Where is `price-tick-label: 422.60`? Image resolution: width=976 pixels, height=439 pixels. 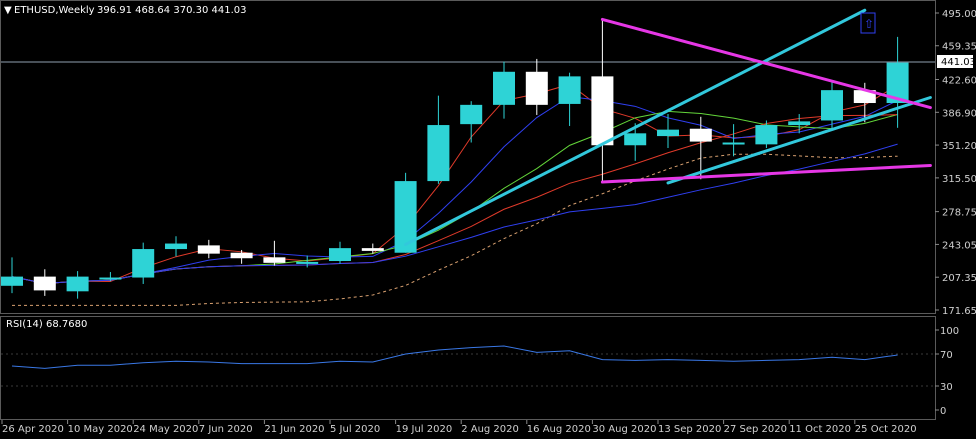
price-tick-label: 422.60 is located at coordinates (959, 81).